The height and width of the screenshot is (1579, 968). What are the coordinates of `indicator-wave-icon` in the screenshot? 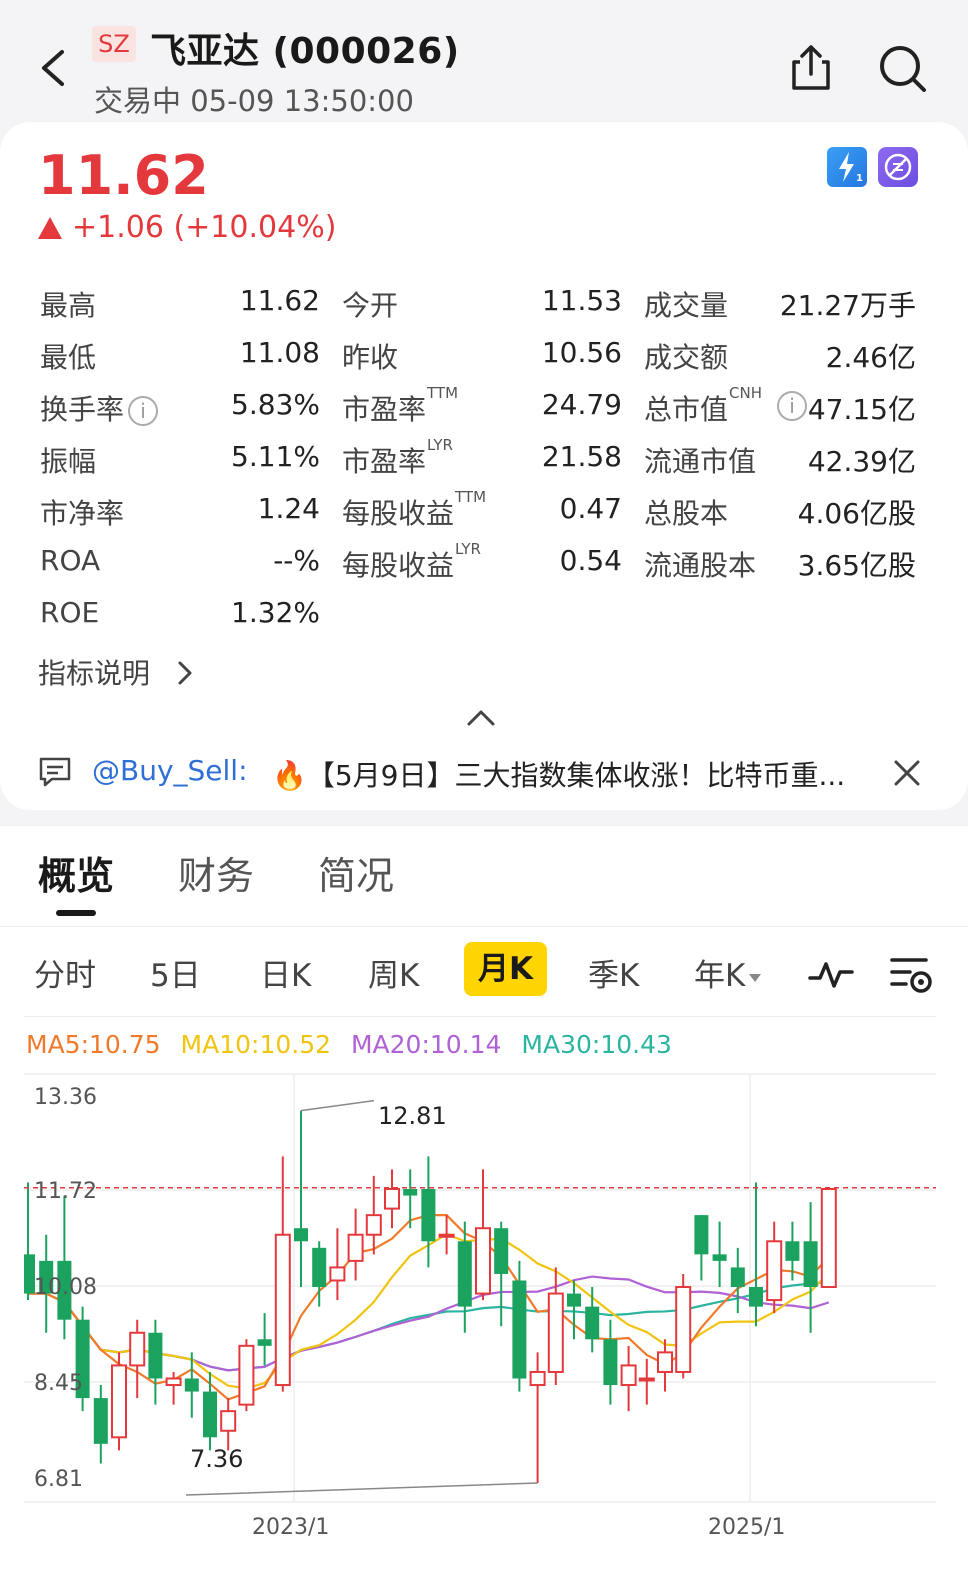 It's located at (831, 974).